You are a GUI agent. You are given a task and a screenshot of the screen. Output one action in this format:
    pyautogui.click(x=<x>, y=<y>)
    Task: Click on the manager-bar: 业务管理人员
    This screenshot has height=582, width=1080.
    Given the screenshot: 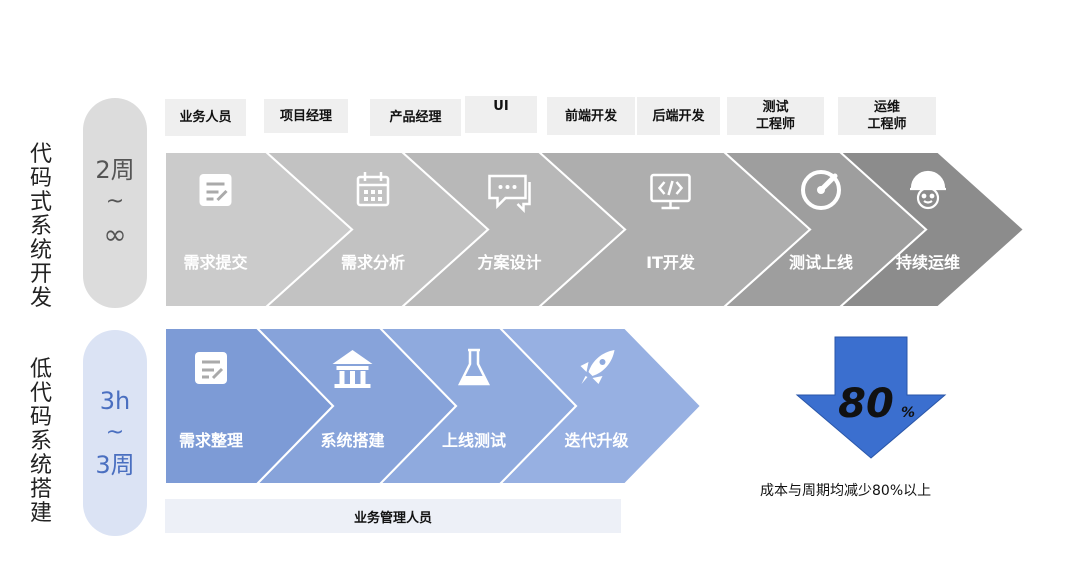 What is the action you would take?
    pyautogui.click(x=393, y=516)
    